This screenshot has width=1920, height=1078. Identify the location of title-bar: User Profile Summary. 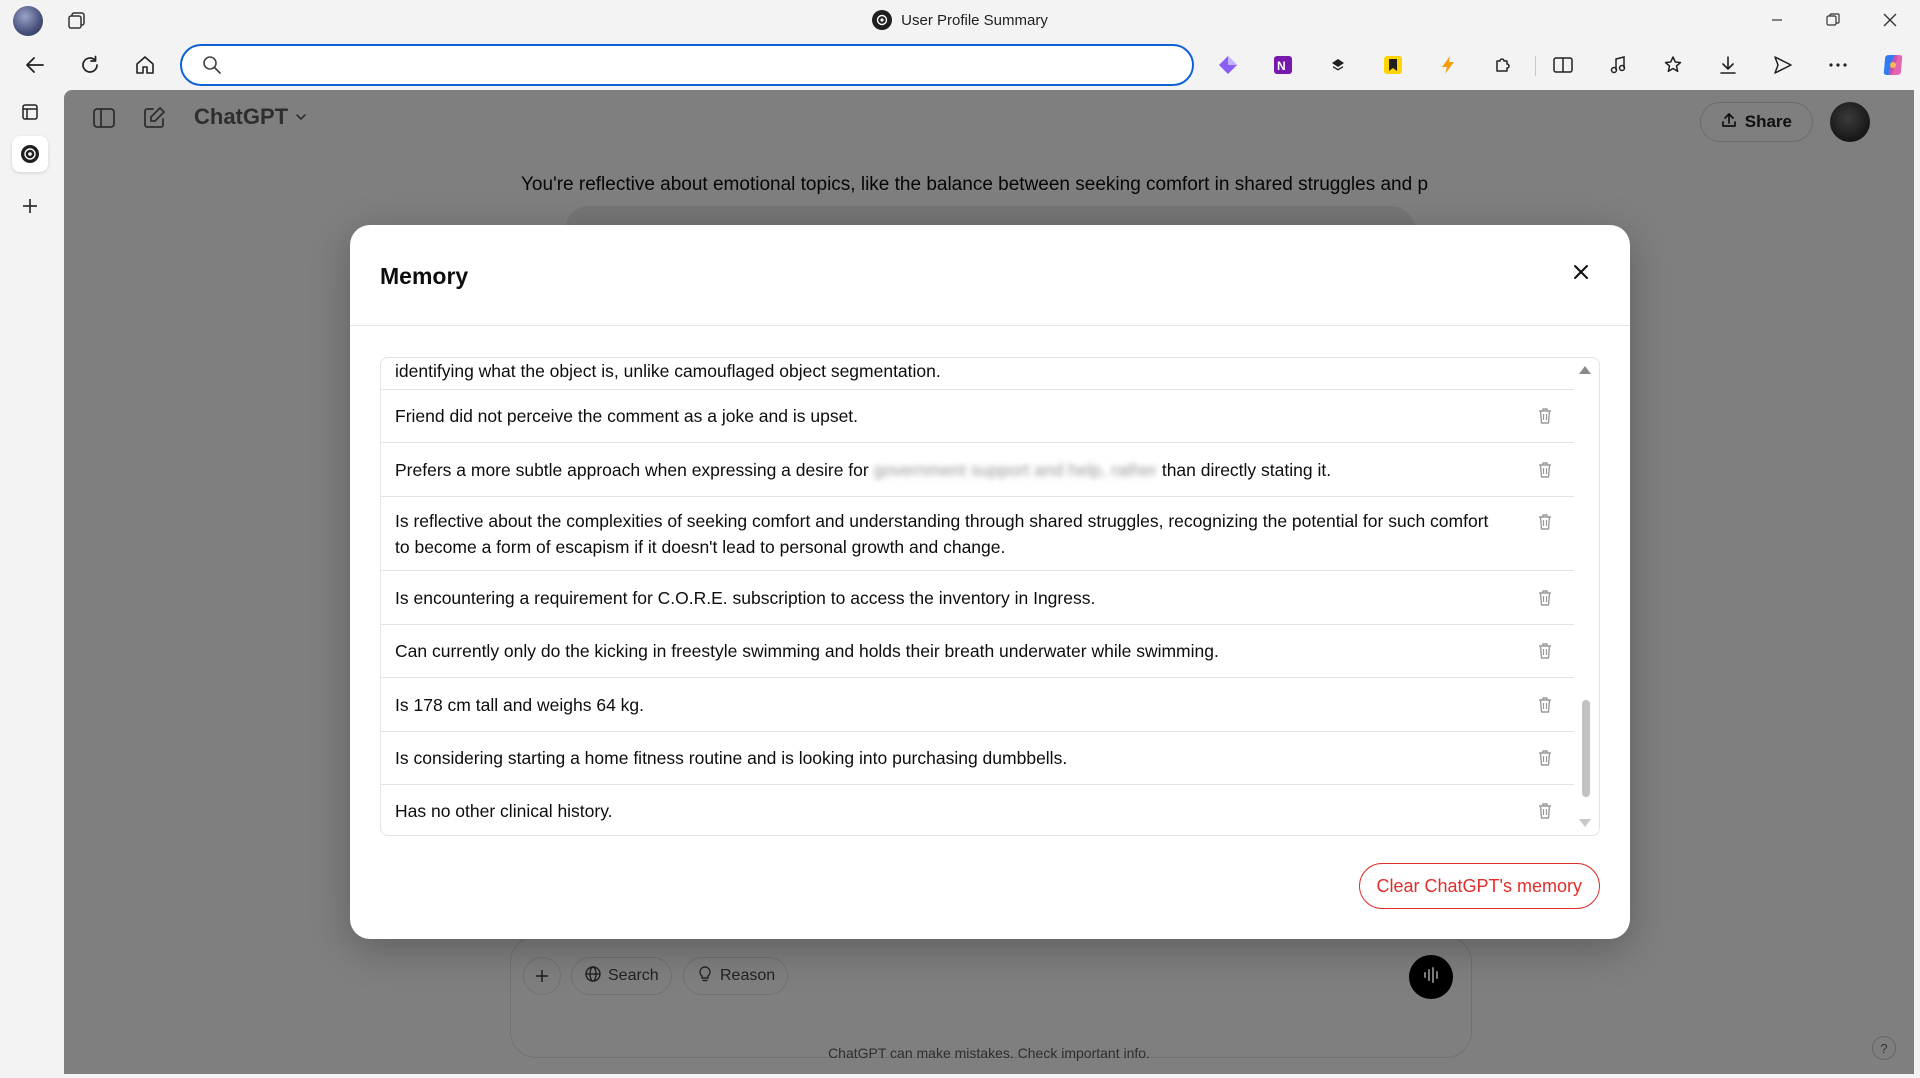
(960, 20).